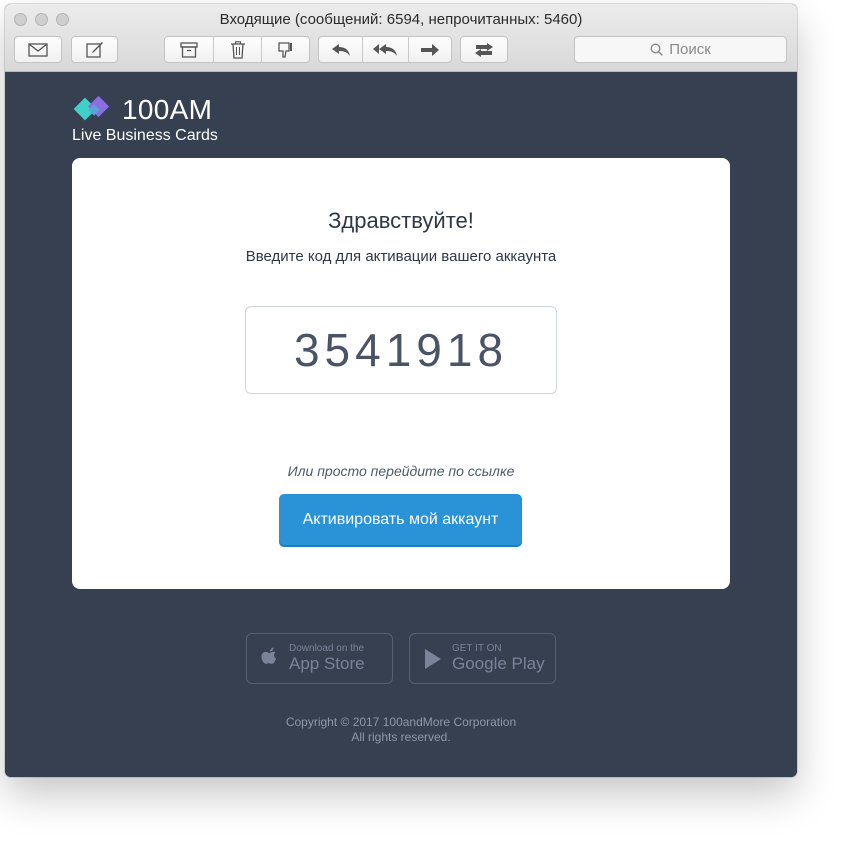 The height and width of the screenshot is (864, 864). I want to click on compose-envelope-icon, so click(38, 49).